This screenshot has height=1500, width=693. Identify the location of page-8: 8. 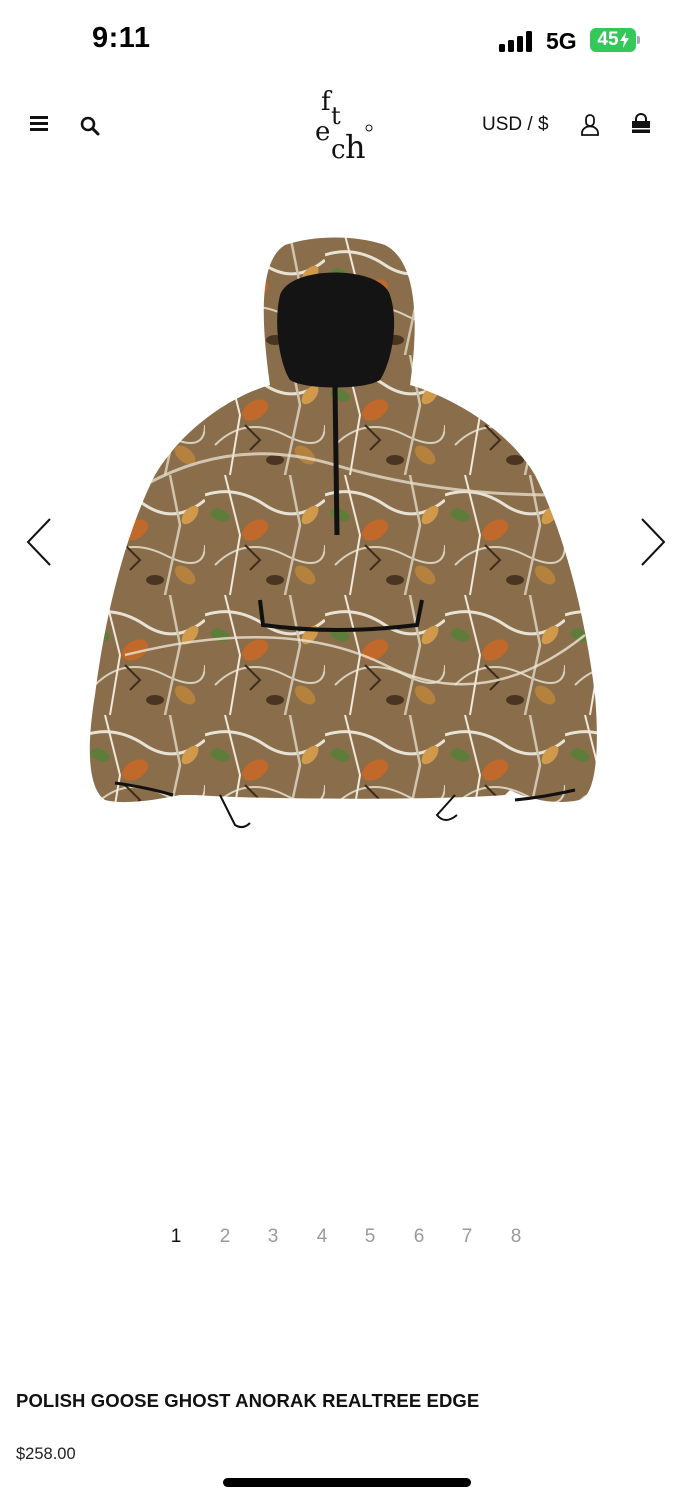
(516, 1237).